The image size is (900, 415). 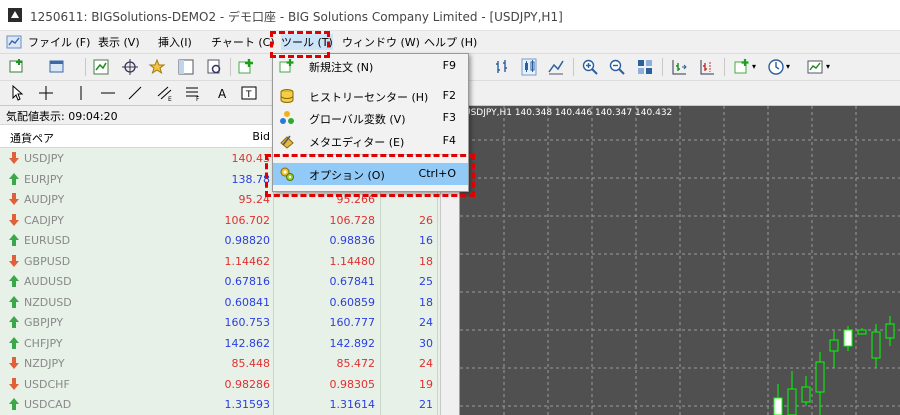 What do you see at coordinates (14, 42) in the screenshot?
I see `chart-window-icon` at bounding box center [14, 42].